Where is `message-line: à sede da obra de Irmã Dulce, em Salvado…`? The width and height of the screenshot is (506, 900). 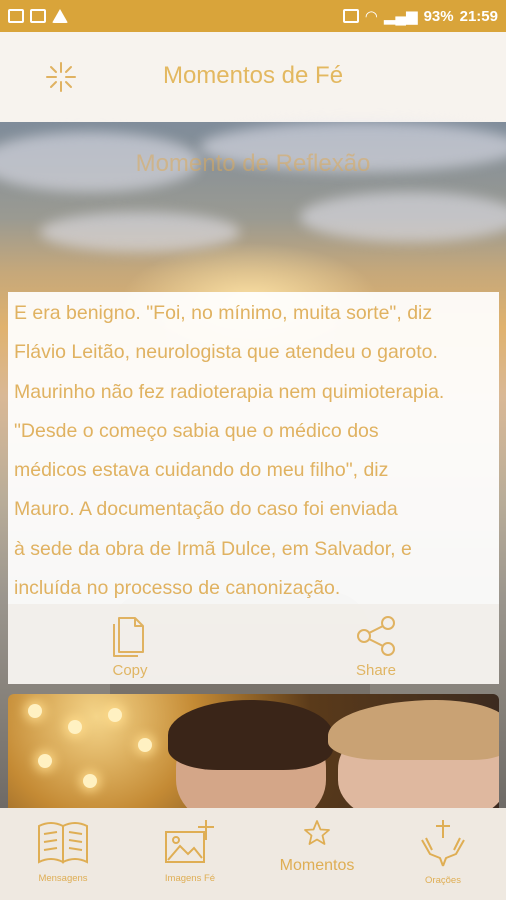
message-line: à sede da obra de Irmã Dulce, em Salvado… is located at coordinates (213, 548).